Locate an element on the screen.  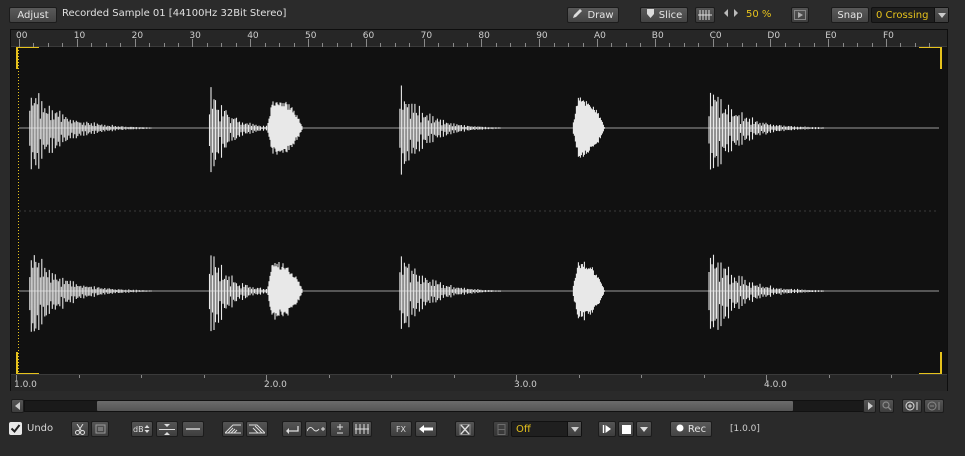
selection-corner-bottom-left is located at coordinates (27, 363).